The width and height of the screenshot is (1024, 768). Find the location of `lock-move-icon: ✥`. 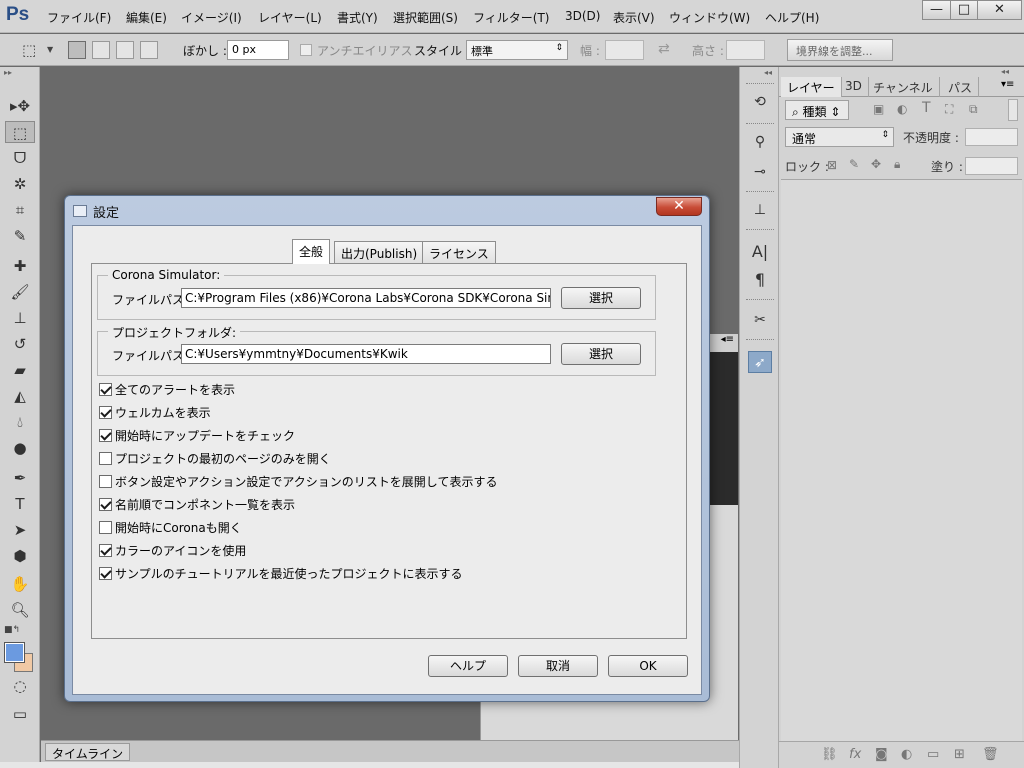

lock-move-icon: ✥ is located at coordinates (876, 164).